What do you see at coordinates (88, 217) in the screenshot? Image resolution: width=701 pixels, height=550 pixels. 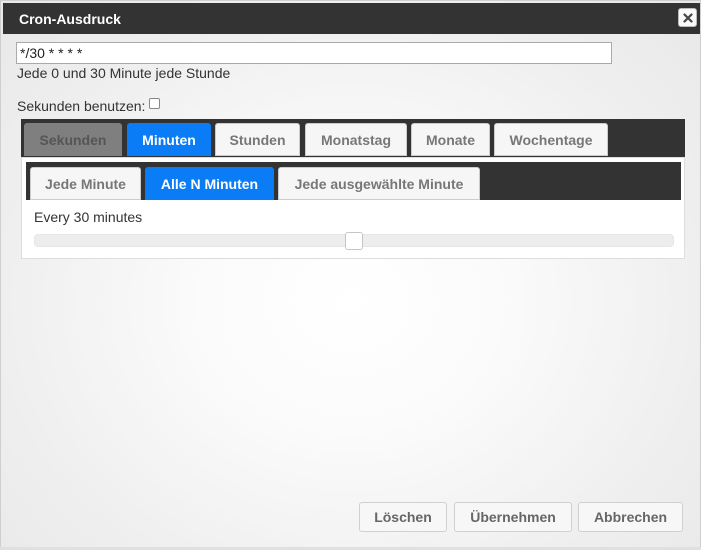 I see `interval-label: Every 30 minutes` at bounding box center [88, 217].